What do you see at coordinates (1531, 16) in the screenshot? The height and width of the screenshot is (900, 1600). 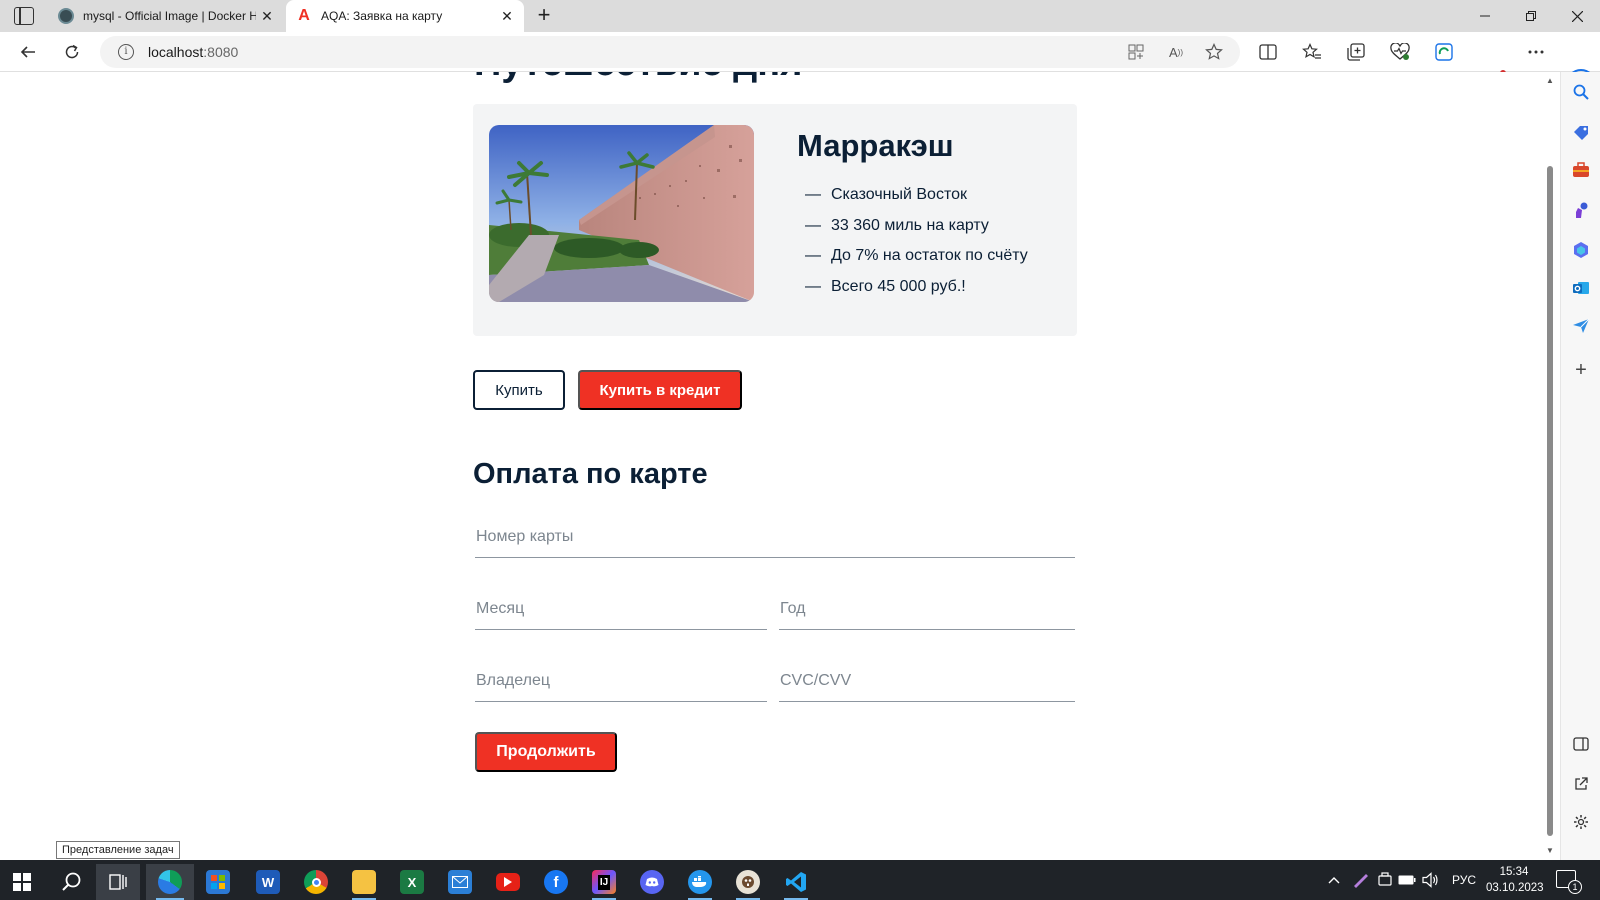 I see `restore-window-button` at bounding box center [1531, 16].